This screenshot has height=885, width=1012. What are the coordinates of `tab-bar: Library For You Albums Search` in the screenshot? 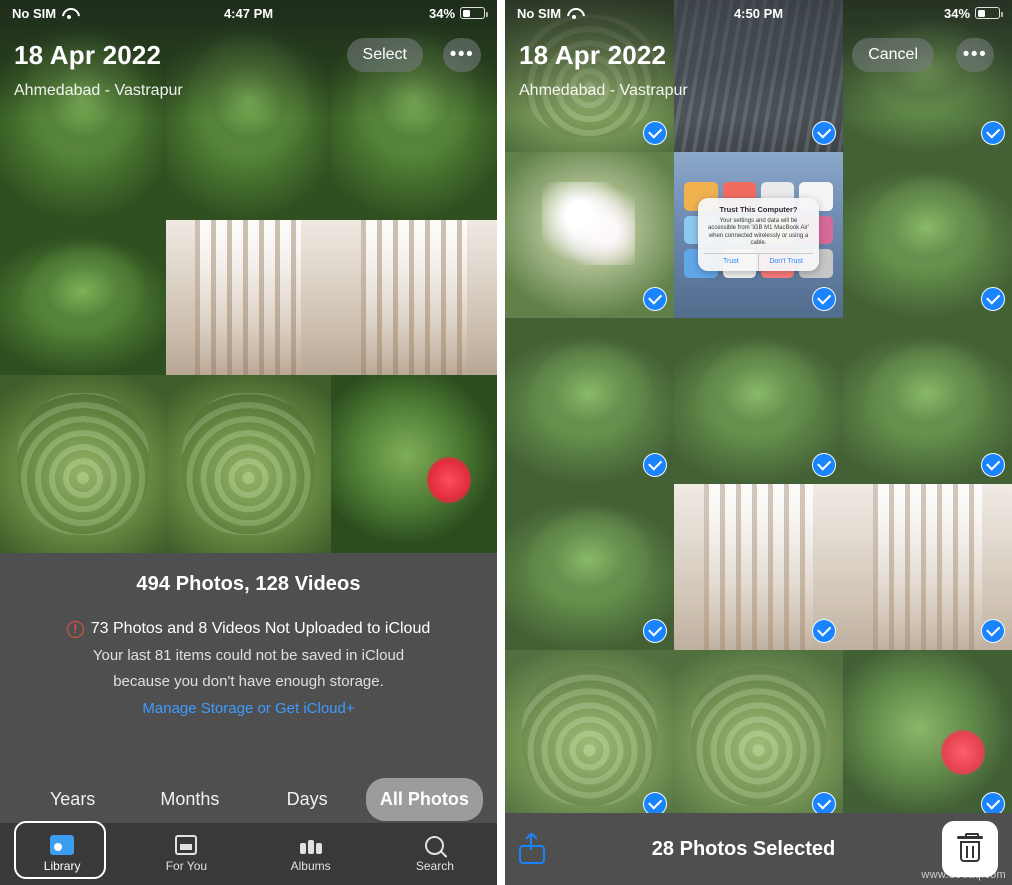 It's located at (248, 853).